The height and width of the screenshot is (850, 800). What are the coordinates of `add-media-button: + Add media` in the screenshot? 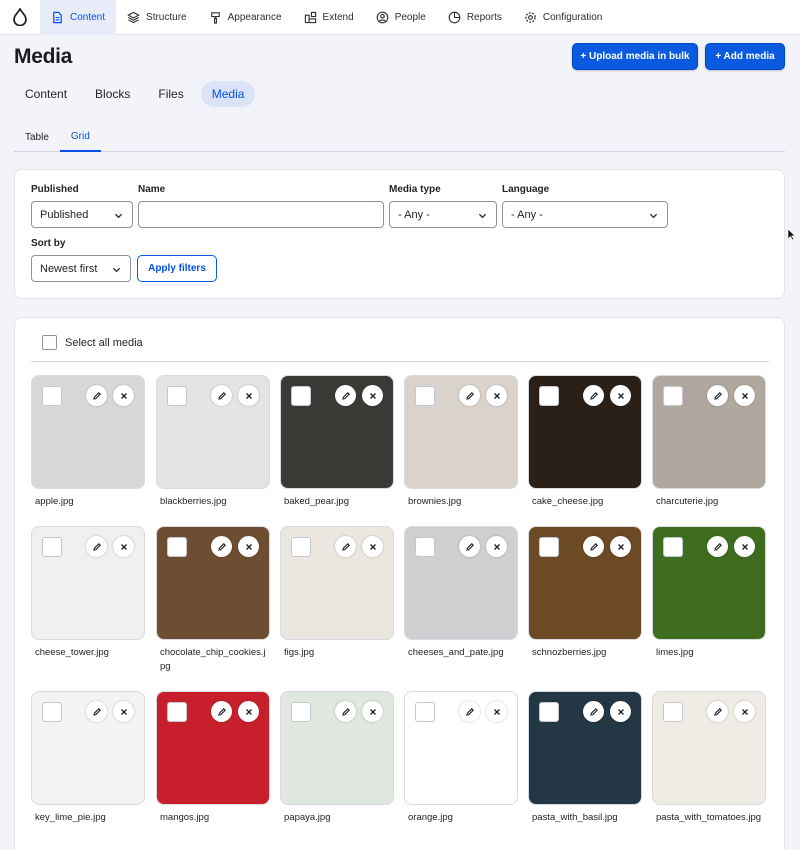 It's located at (745, 56).